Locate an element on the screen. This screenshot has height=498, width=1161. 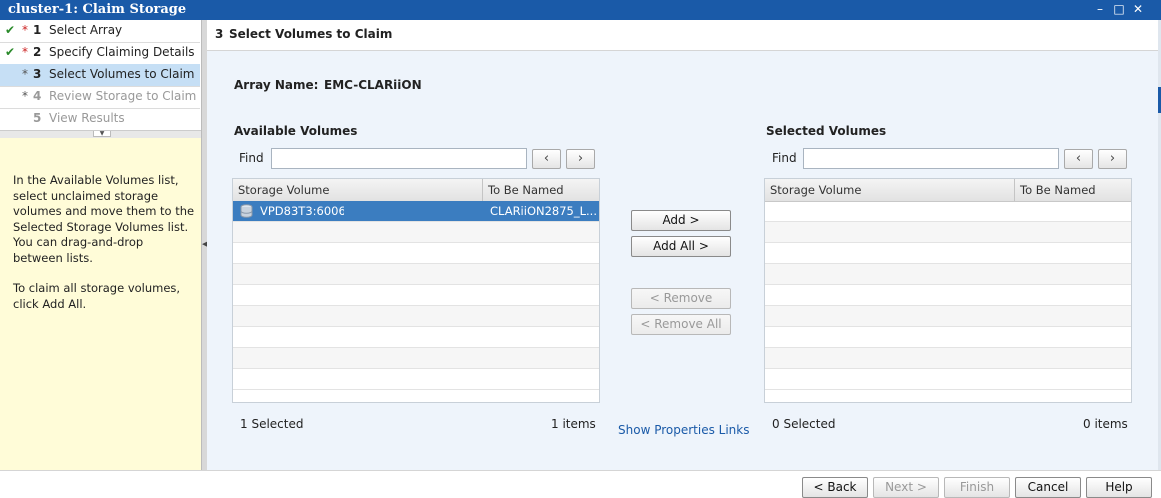
array-name-label: Array Name: is located at coordinates (276, 85).